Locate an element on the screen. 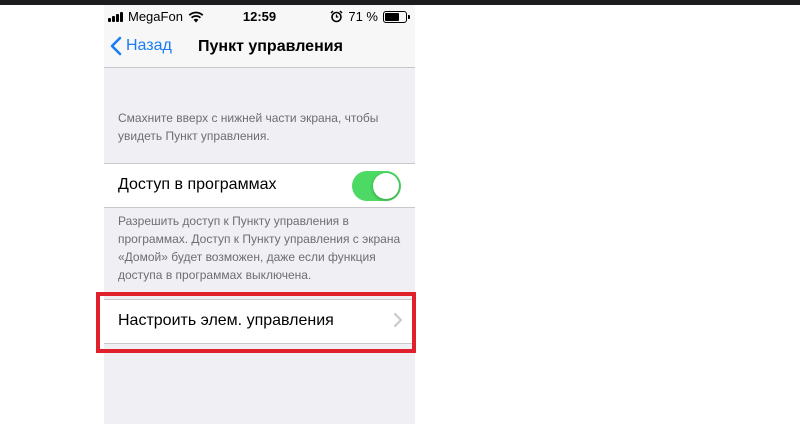 The image size is (800, 424). status-bar: MegaFon 12:59 71 % is located at coordinates (259, 16).